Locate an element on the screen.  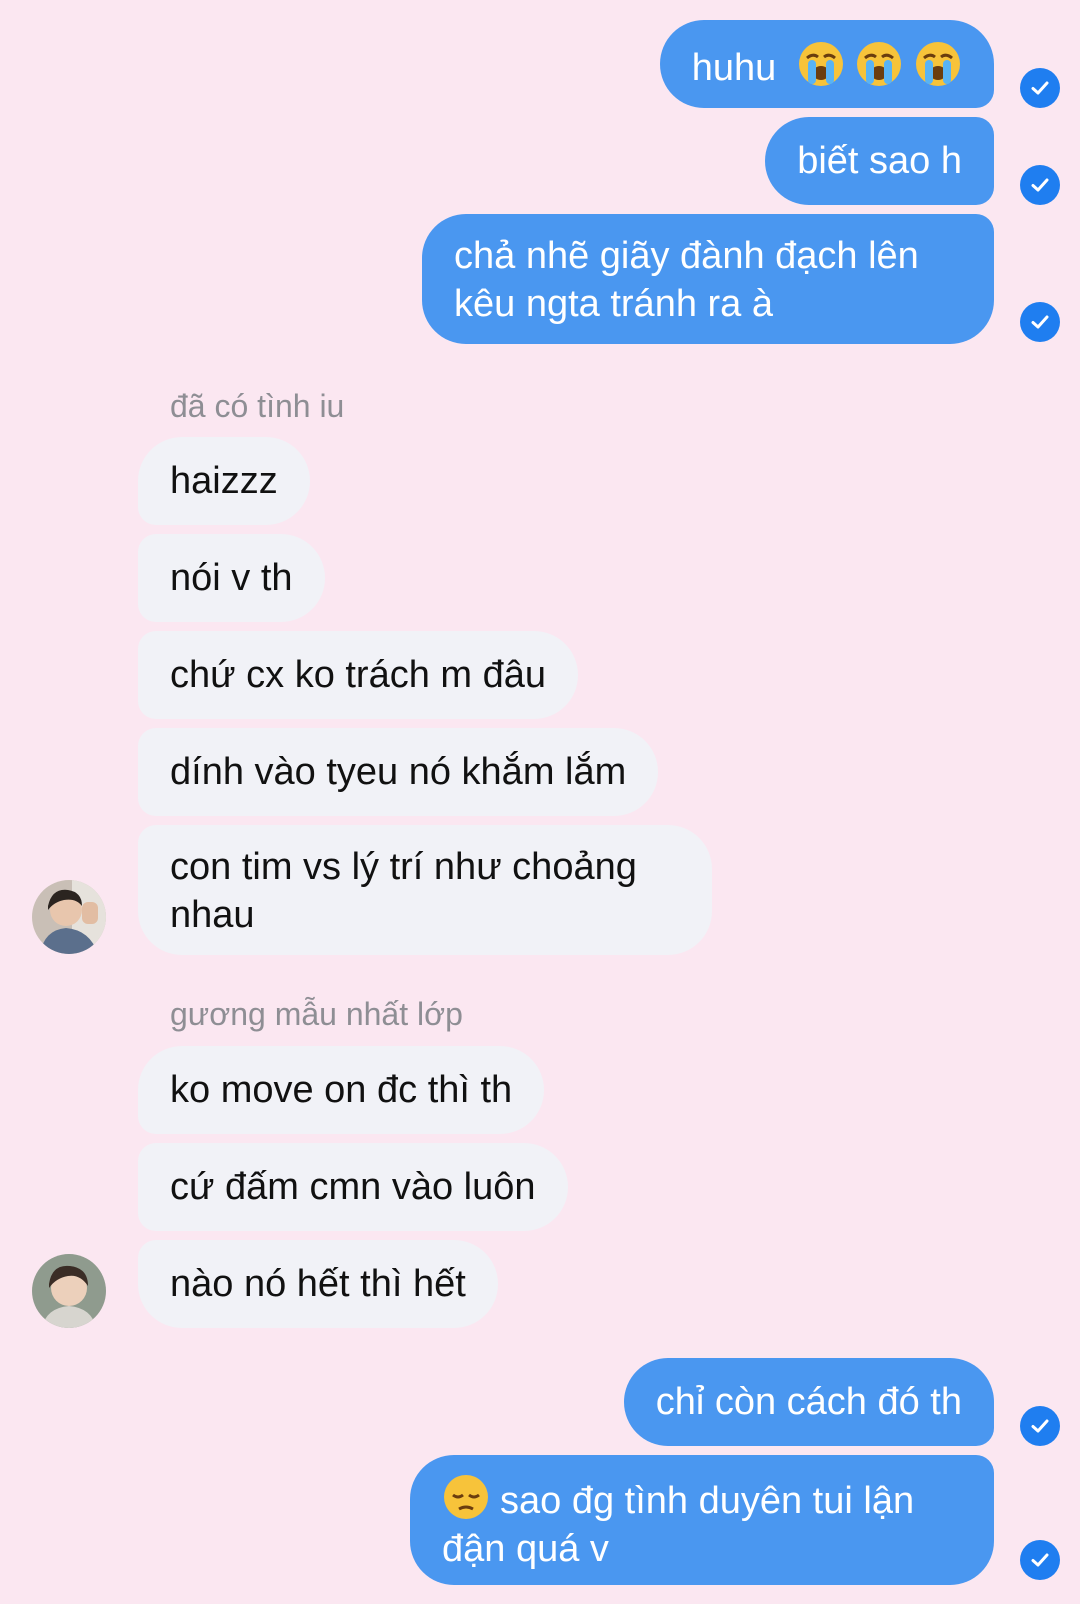
incoming-message: con tim vs lý trí như choảng nhau is located at coordinates (425, 890).